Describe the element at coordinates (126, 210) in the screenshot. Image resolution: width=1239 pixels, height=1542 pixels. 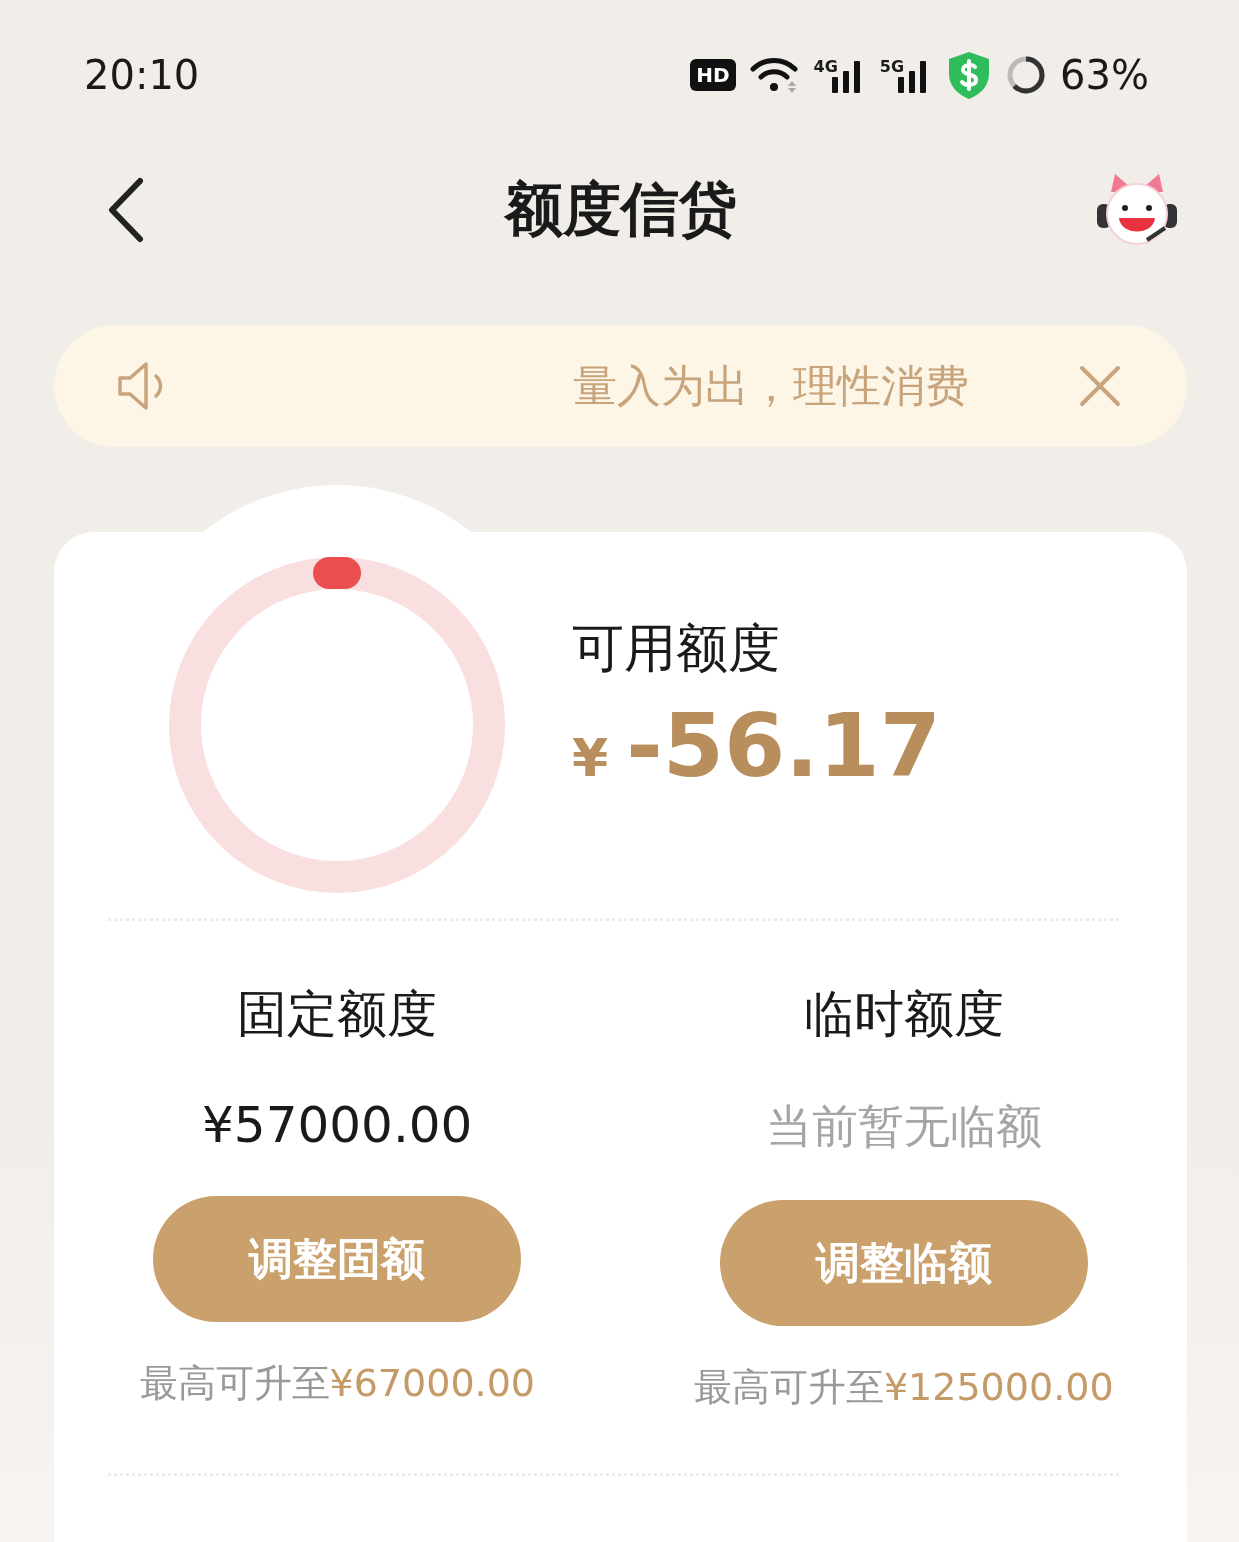
I see `back-icon` at that location.